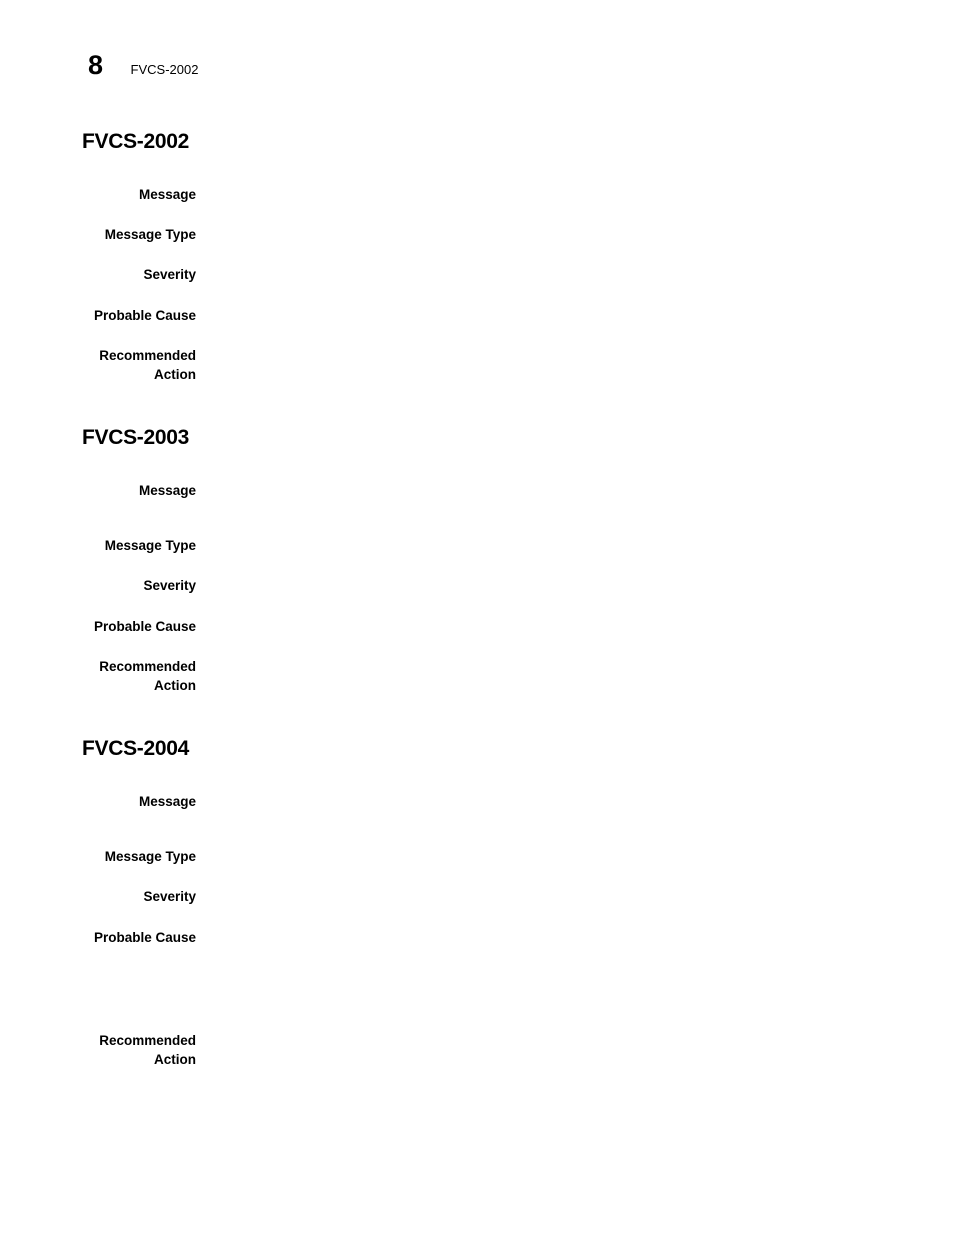 The image size is (954, 1235). I want to click on page-number: 8, so click(95, 65).